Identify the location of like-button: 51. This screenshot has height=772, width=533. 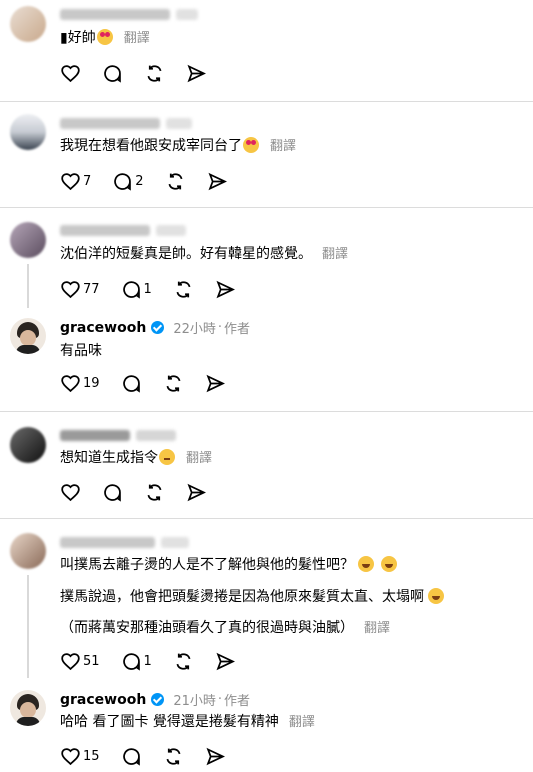
(80, 661).